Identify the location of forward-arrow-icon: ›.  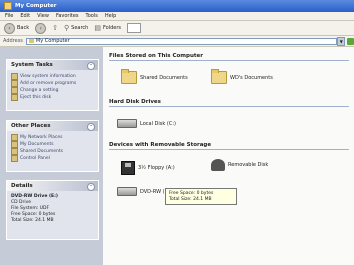
(41, 28).